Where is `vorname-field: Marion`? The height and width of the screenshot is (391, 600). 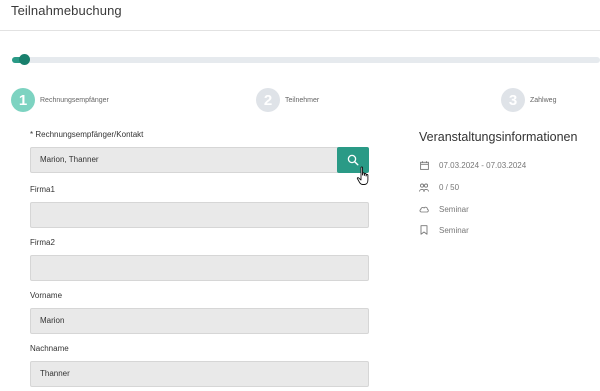
vorname-field: Marion is located at coordinates (199, 321).